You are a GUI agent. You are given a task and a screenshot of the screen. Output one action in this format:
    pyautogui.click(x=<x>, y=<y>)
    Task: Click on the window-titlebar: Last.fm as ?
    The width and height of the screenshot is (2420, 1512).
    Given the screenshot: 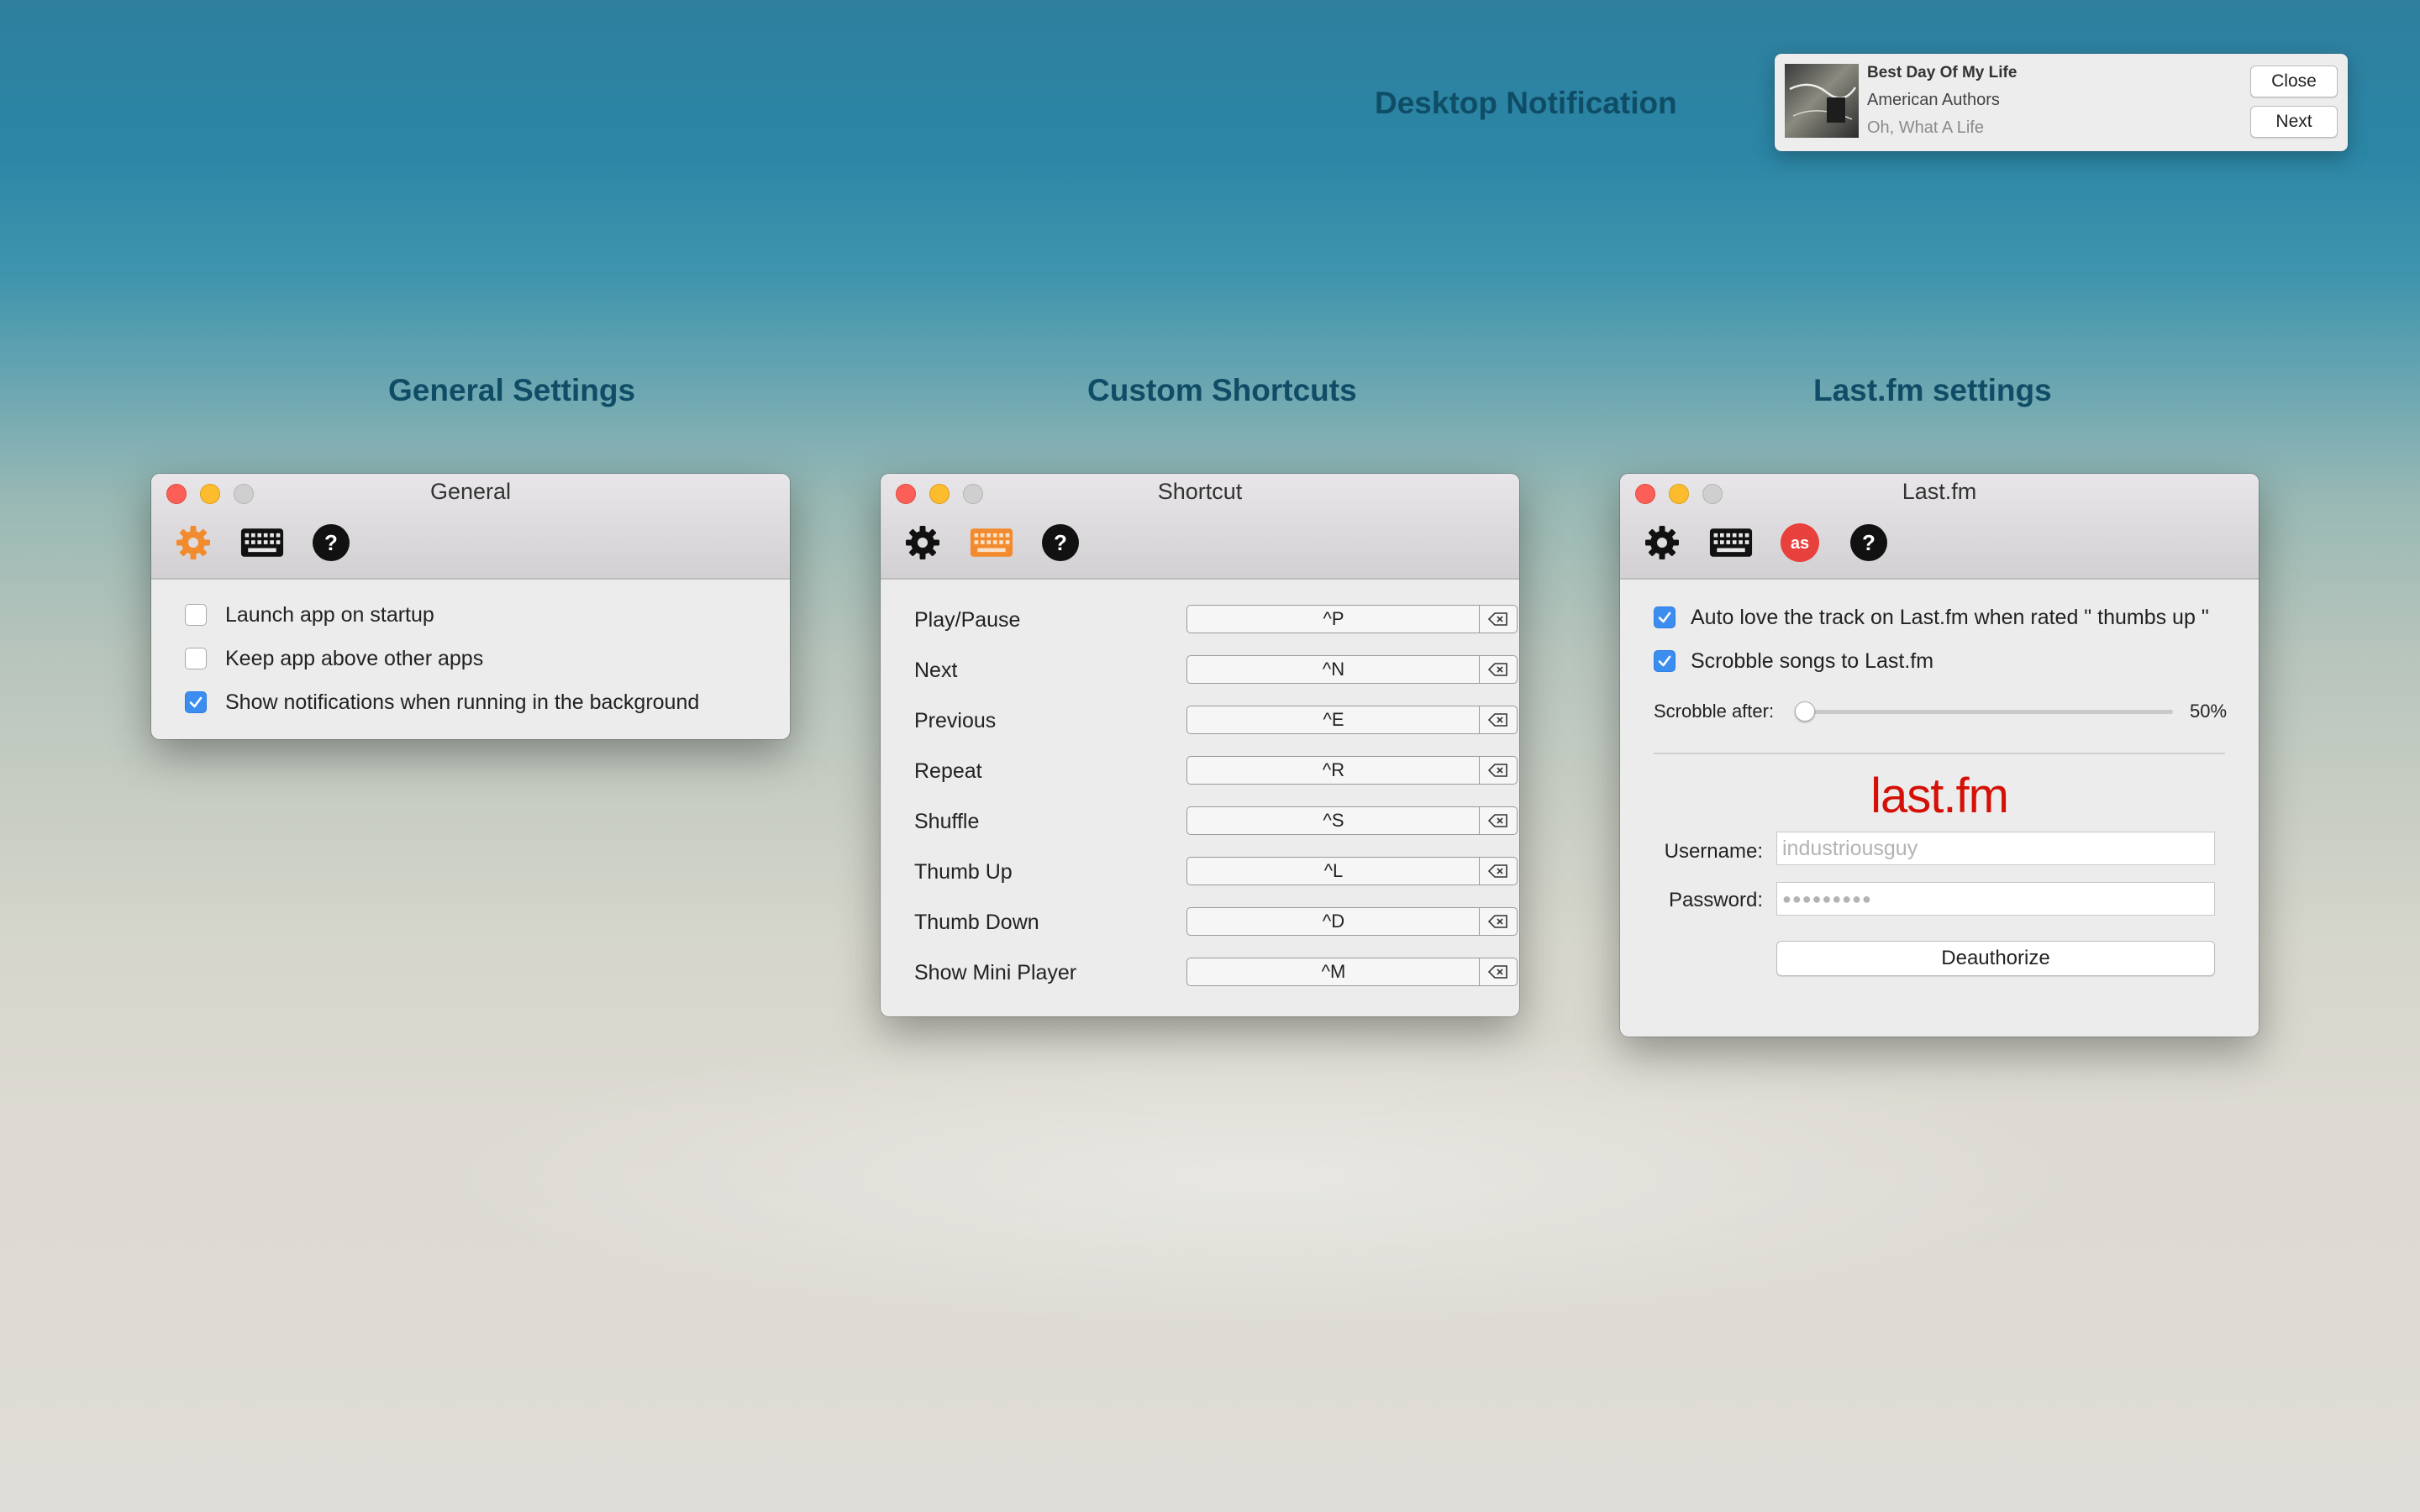 What is the action you would take?
    pyautogui.click(x=1939, y=527)
    